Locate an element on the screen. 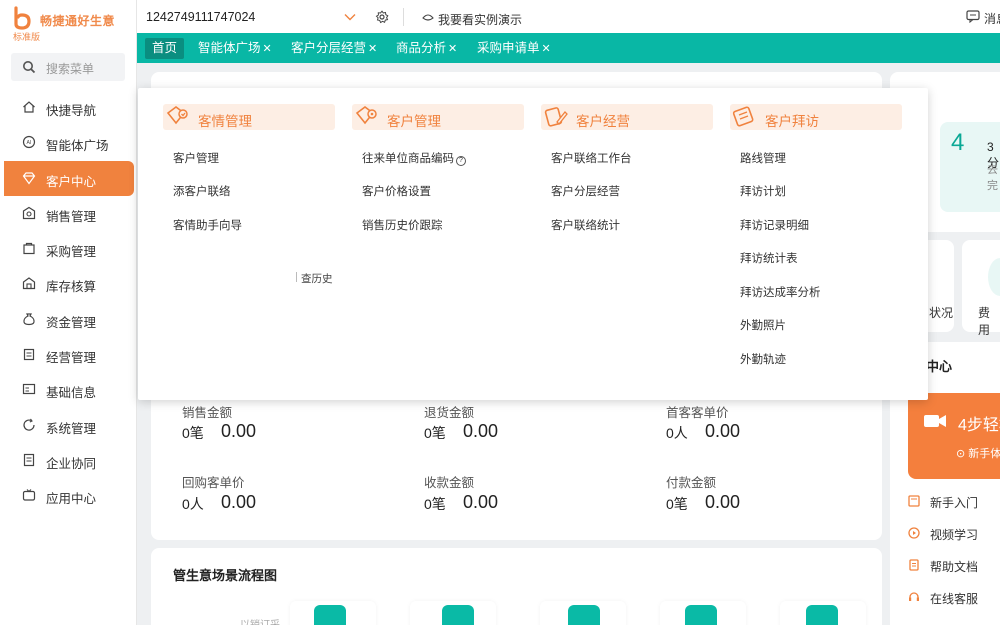 The image size is (1000, 625). menu-link: 路线管理 is located at coordinates (763, 158).